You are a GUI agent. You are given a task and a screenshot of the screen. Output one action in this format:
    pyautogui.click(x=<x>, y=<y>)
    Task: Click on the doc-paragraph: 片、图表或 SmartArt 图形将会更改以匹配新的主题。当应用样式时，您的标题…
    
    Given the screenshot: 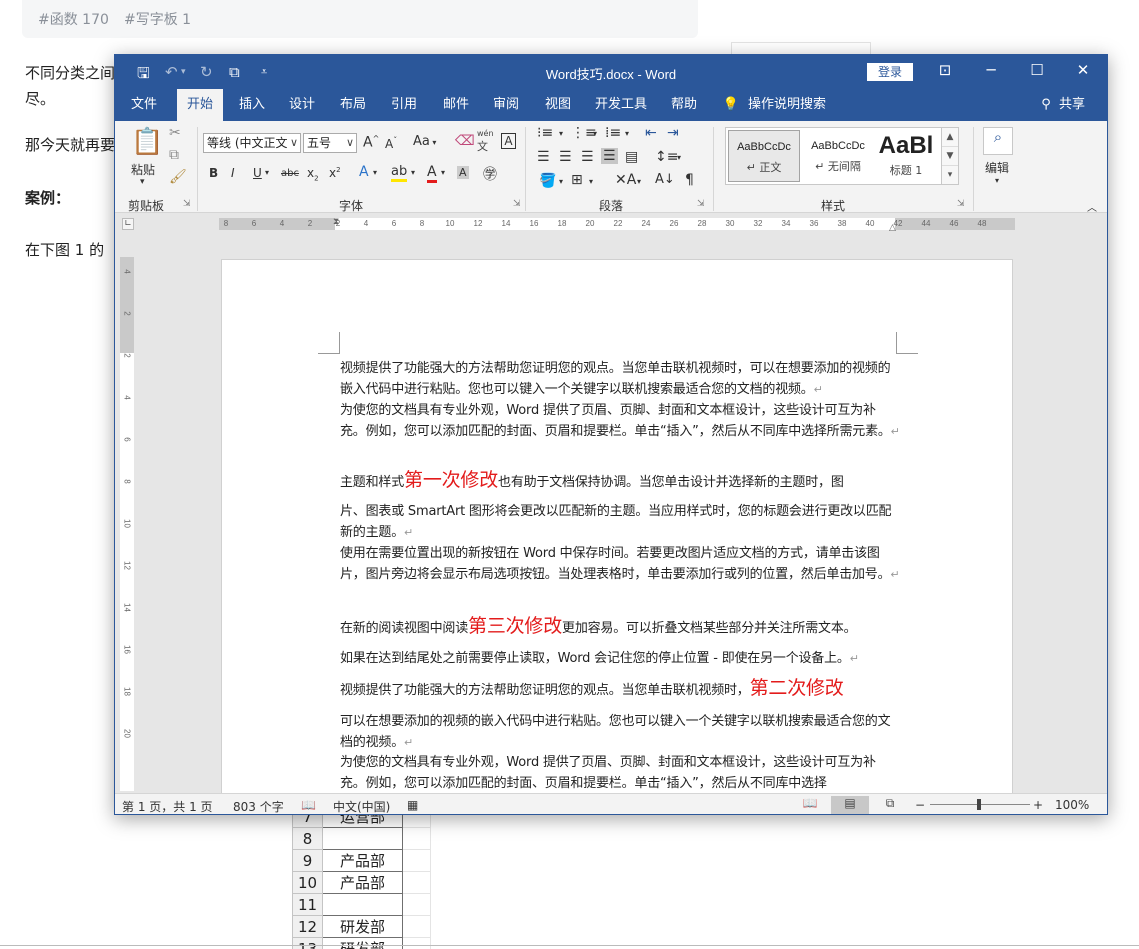 What is the action you would take?
    pyautogui.click(x=620, y=522)
    